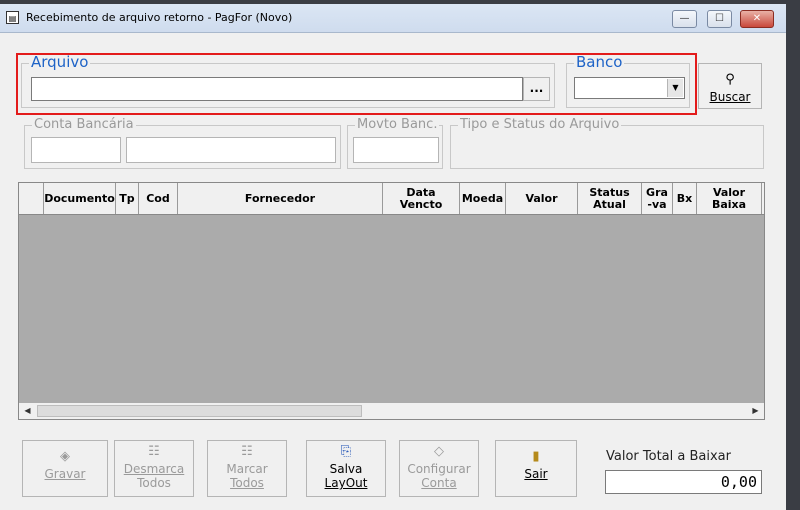 This screenshot has width=800, height=510. What do you see at coordinates (12, 17) in the screenshot?
I see `app-icon: ▤` at bounding box center [12, 17].